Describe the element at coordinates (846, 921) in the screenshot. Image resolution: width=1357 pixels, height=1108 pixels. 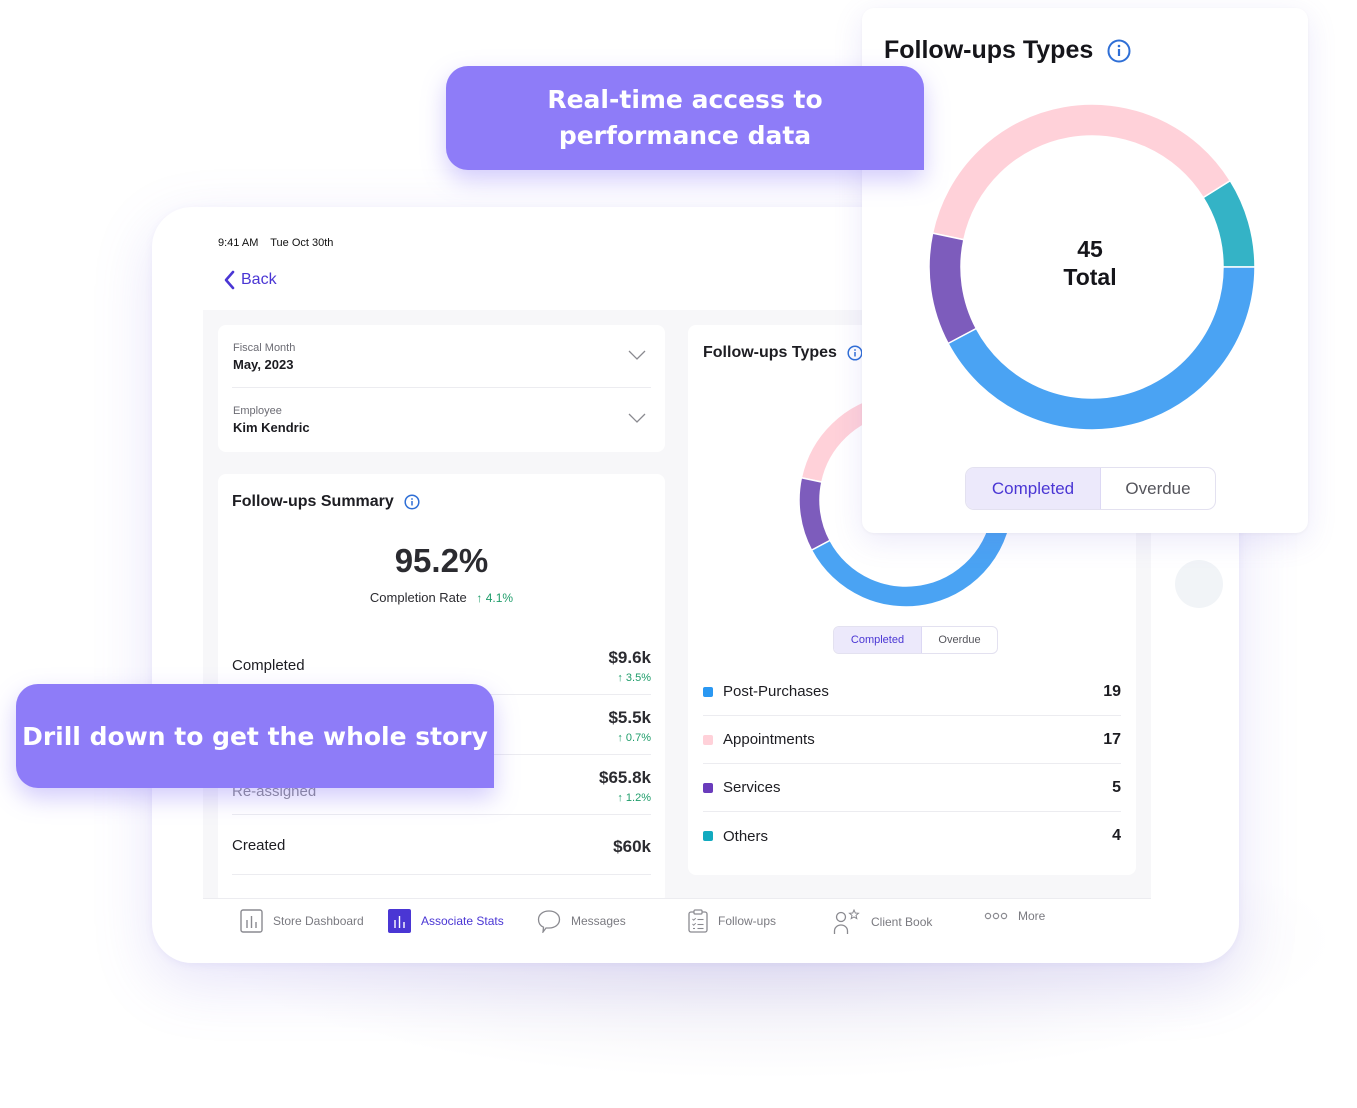
I see `person-star-icon` at that location.